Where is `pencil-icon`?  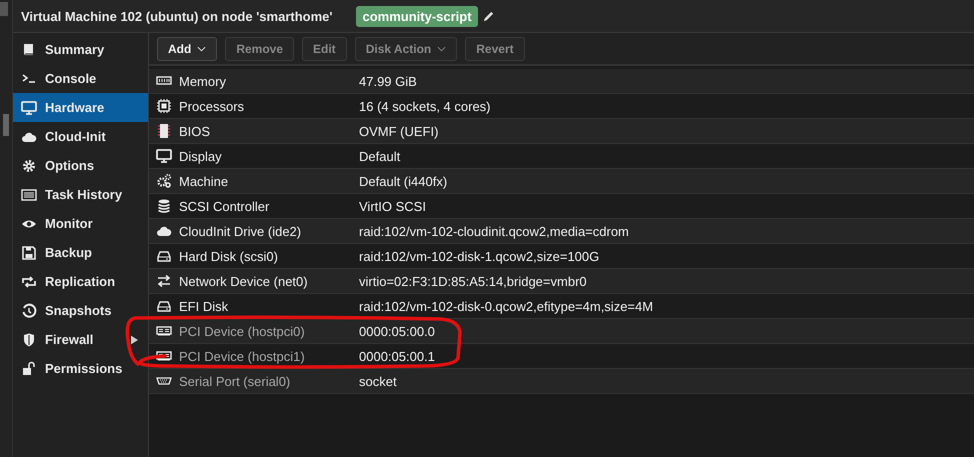
pencil-icon is located at coordinates (488, 16).